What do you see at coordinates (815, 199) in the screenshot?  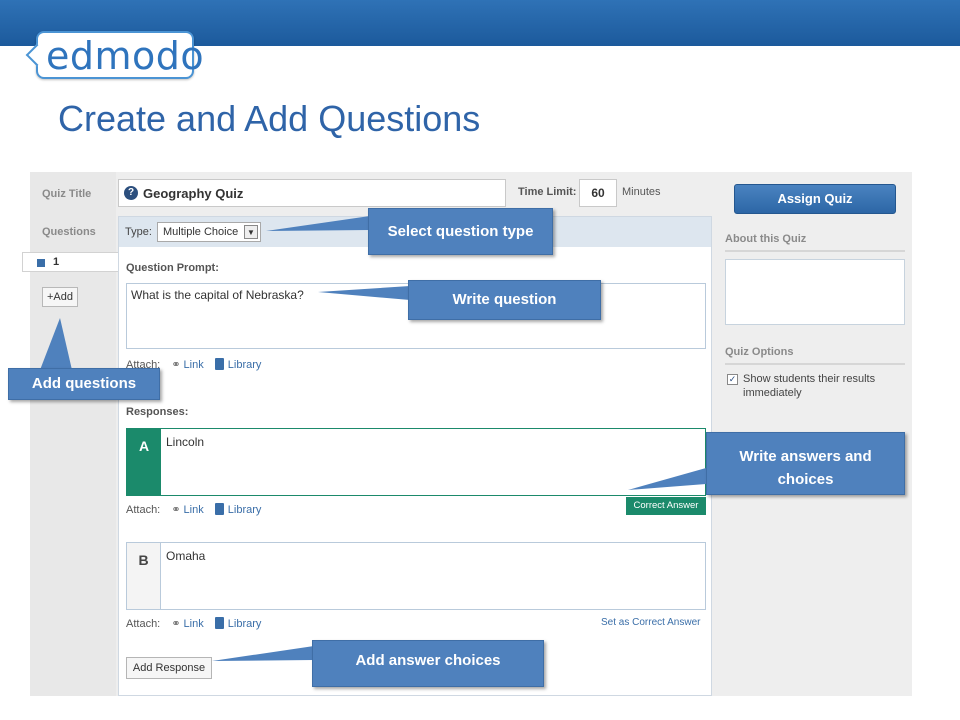 I see `assign-quiz-button: Assign Quiz` at bounding box center [815, 199].